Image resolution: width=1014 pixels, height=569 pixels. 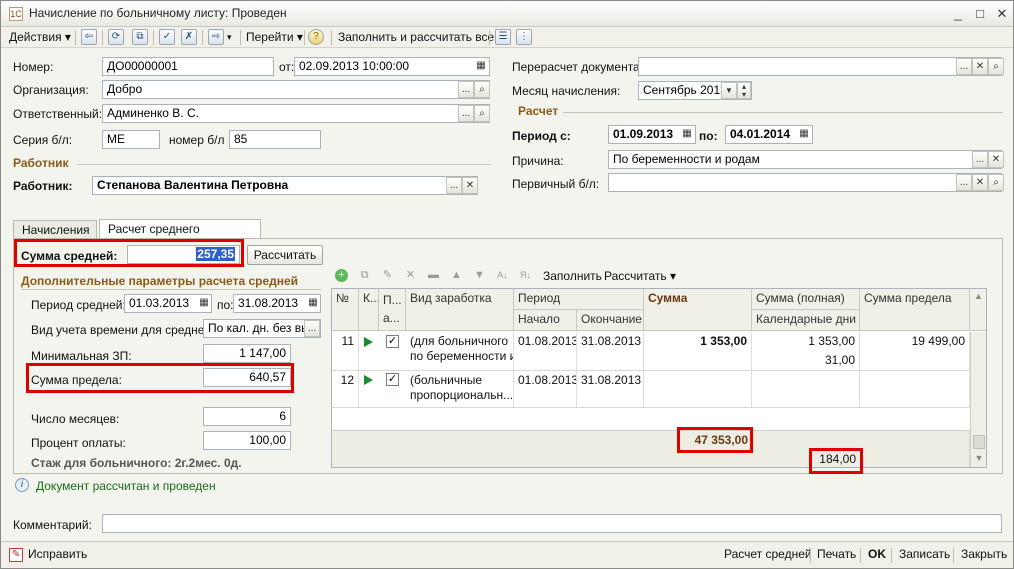 What do you see at coordinates (805, 159) in the screenshot?
I see `reason-field: По беременности и родам` at bounding box center [805, 159].